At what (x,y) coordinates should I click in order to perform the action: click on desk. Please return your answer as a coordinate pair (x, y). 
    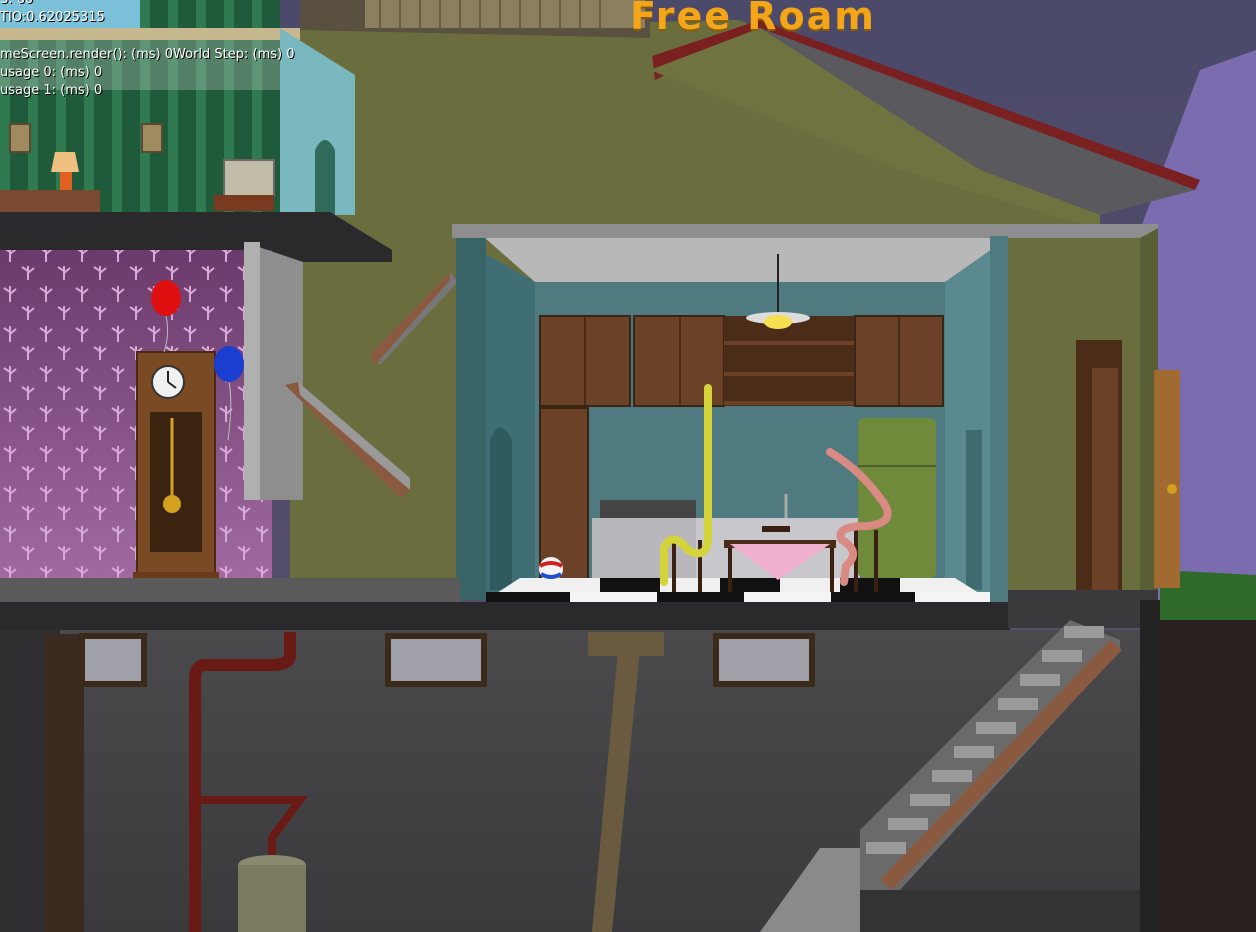
    Looking at the image, I should click on (50, 201).